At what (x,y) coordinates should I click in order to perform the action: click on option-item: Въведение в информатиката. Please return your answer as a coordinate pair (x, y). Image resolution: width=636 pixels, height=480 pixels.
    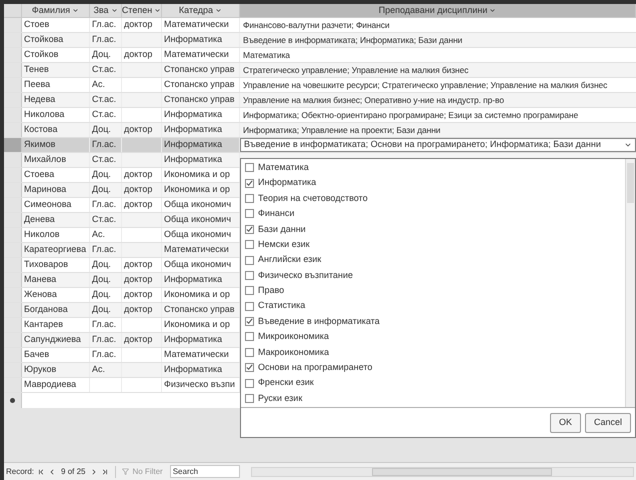
    Looking at the image, I should click on (433, 322).